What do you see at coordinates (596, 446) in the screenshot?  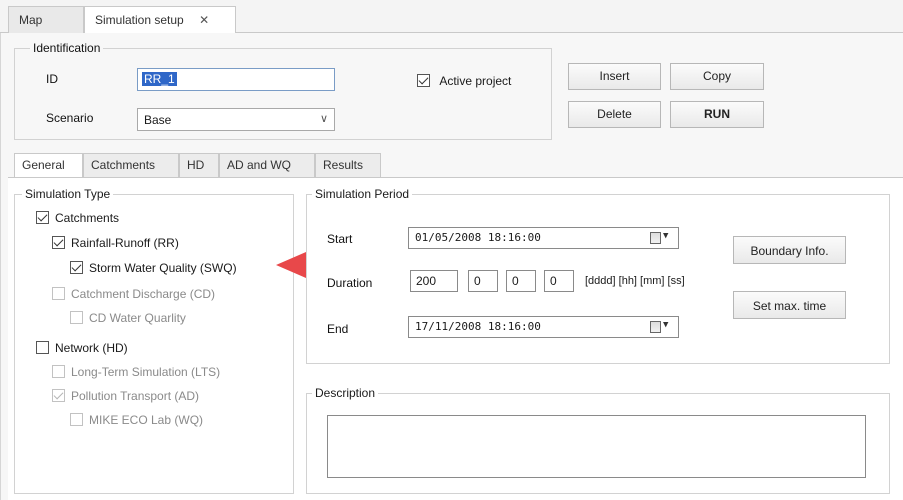 I see `description-textarea` at bounding box center [596, 446].